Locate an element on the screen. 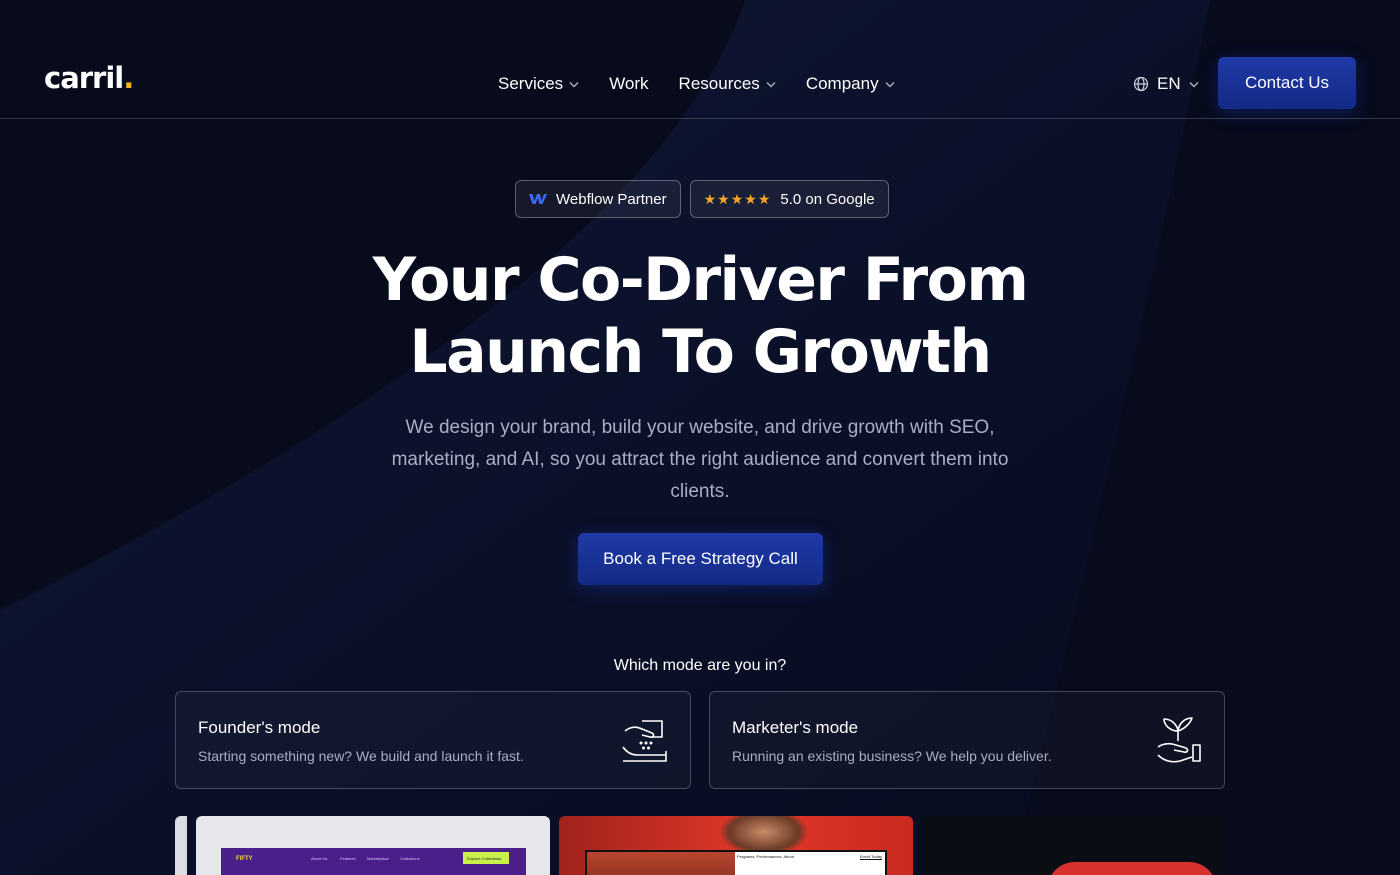  preview-1-nav-3: Marketplace is located at coordinates (378, 858).